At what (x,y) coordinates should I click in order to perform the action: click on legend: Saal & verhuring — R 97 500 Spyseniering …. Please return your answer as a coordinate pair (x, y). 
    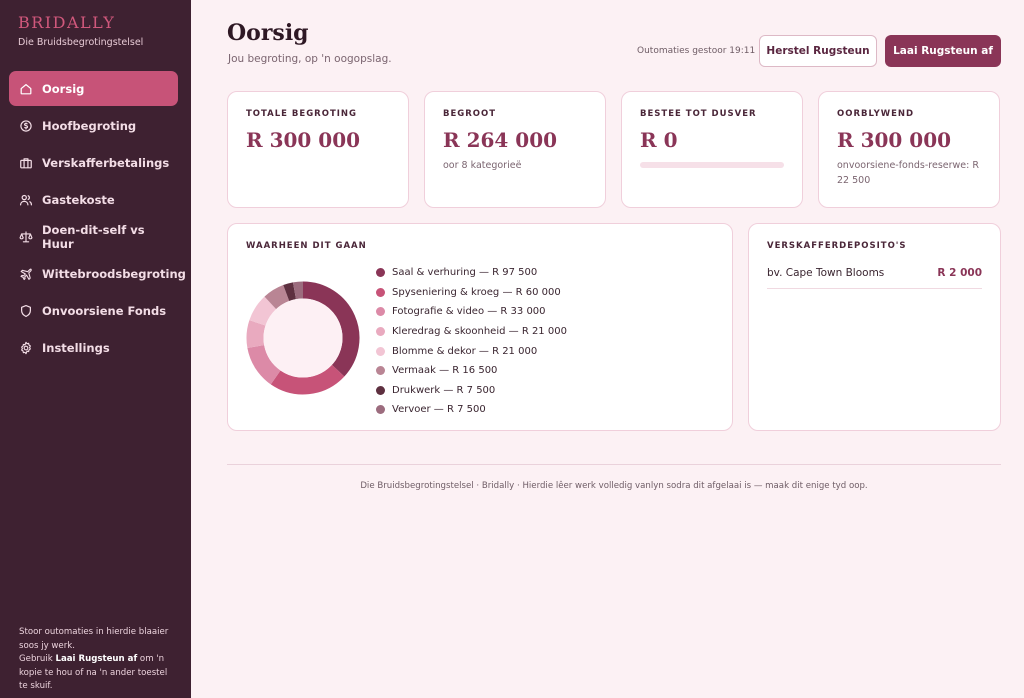
    Looking at the image, I should click on (471, 341).